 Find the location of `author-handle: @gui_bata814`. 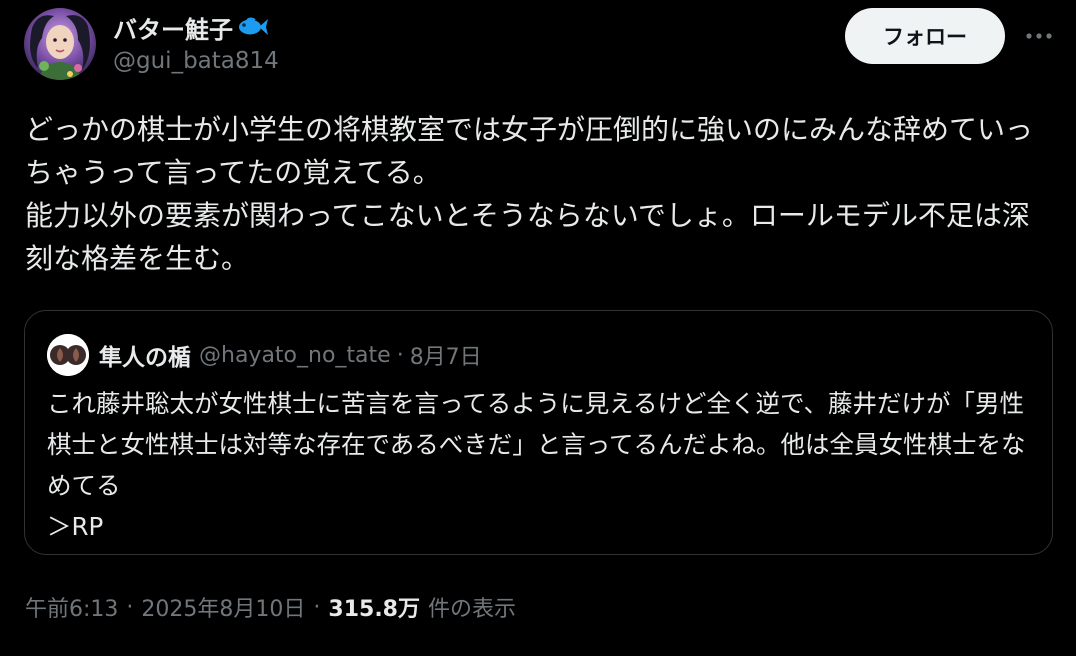

author-handle: @gui_bata814 is located at coordinates (196, 61).